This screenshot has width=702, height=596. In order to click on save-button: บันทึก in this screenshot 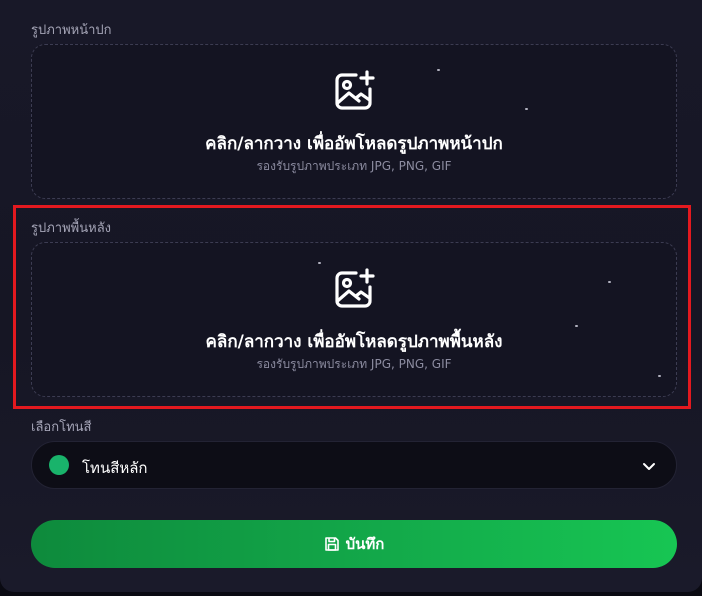, I will do `click(354, 544)`.